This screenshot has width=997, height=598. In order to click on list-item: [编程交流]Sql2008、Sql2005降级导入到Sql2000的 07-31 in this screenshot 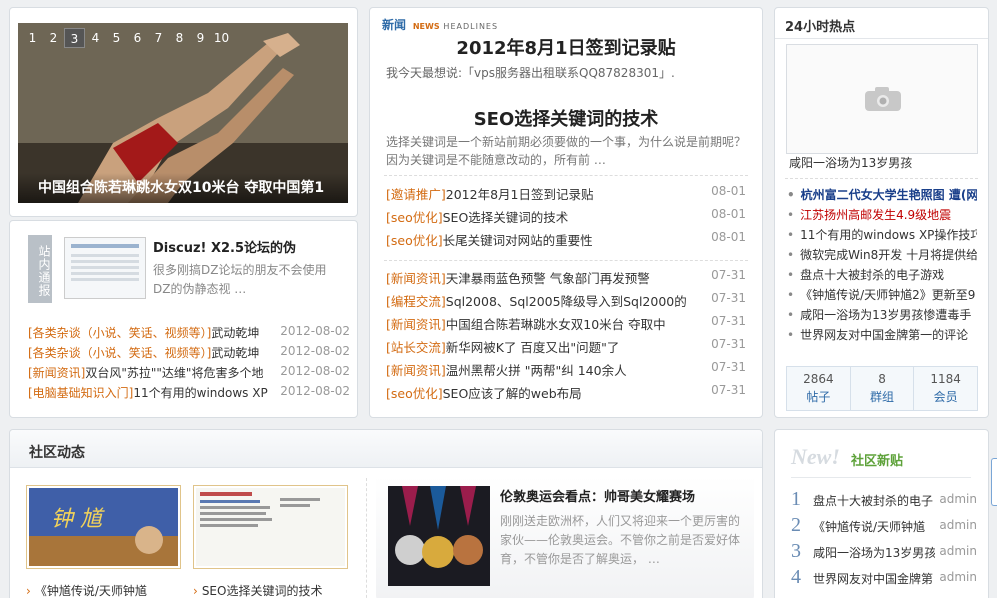, I will do `click(566, 300)`.